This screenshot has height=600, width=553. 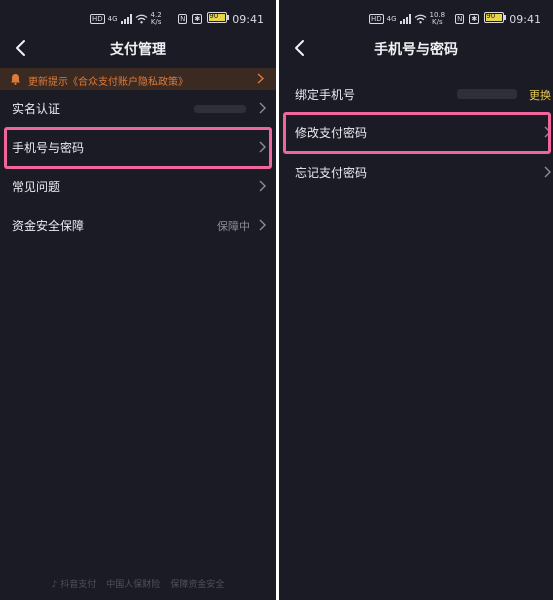 What do you see at coordinates (487, 94) in the screenshot?
I see `blurred-phone-number` at bounding box center [487, 94].